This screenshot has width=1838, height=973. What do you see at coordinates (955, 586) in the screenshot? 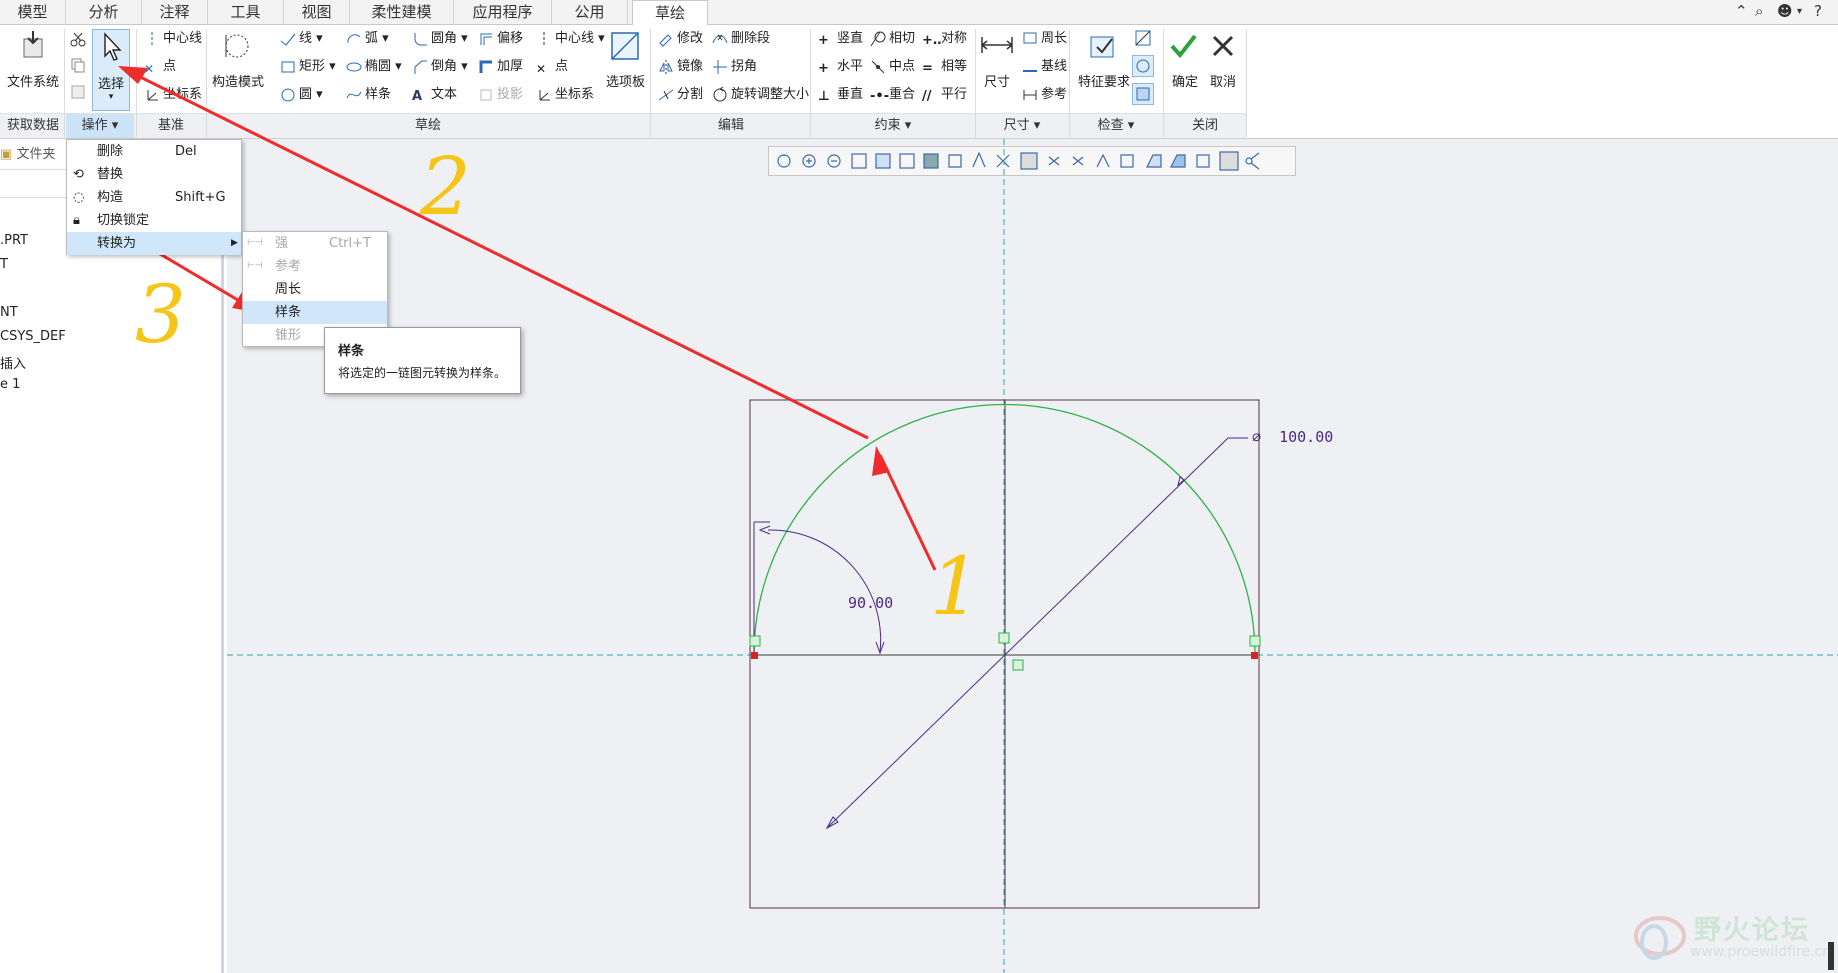
I see `annotation-number-1: 1` at bounding box center [955, 586].